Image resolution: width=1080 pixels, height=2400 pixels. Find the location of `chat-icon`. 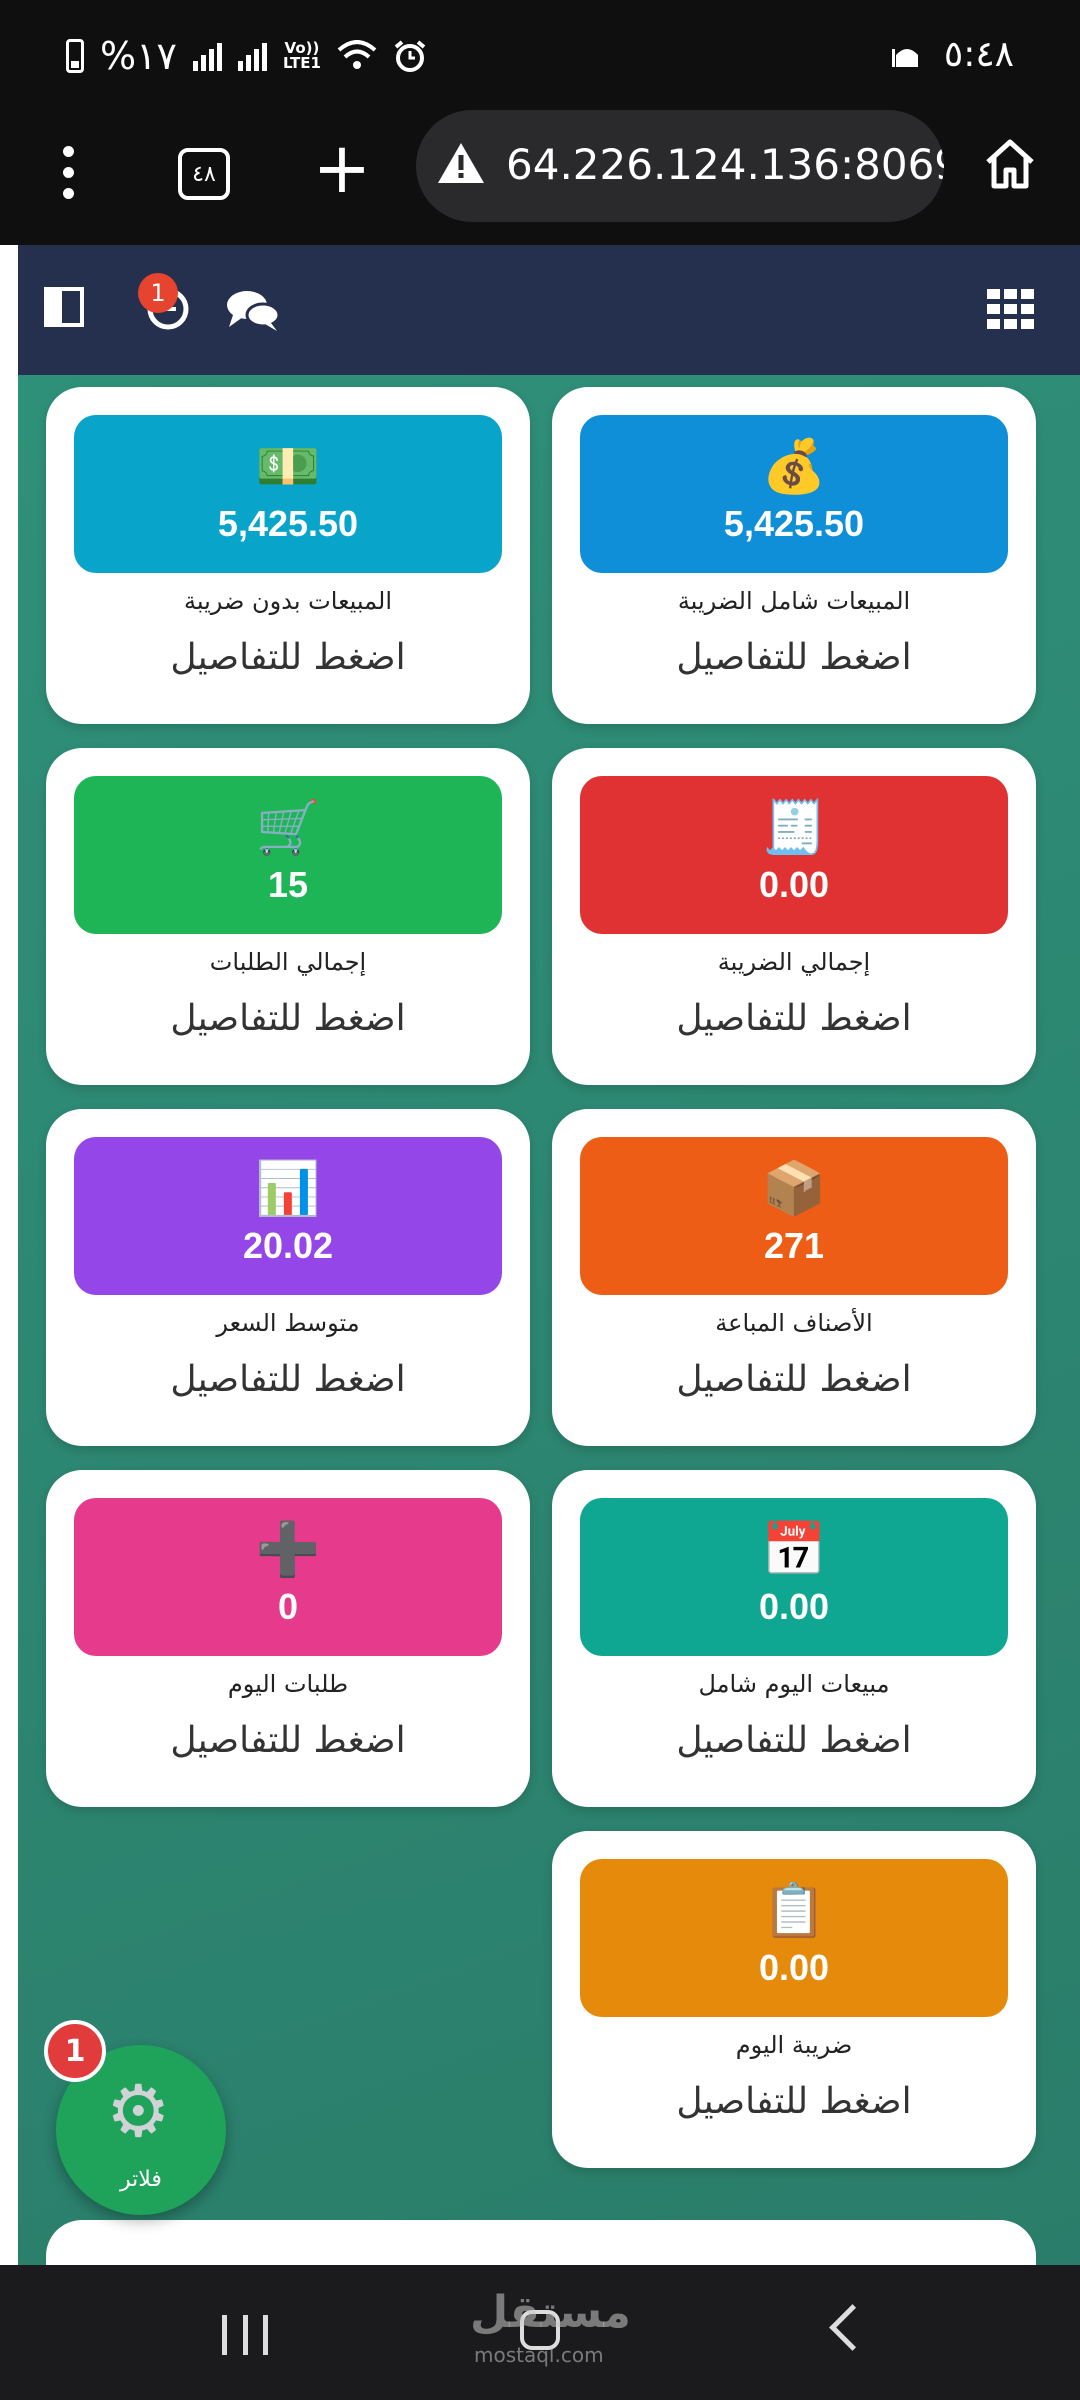

chat-icon is located at coordinates (253, 310).